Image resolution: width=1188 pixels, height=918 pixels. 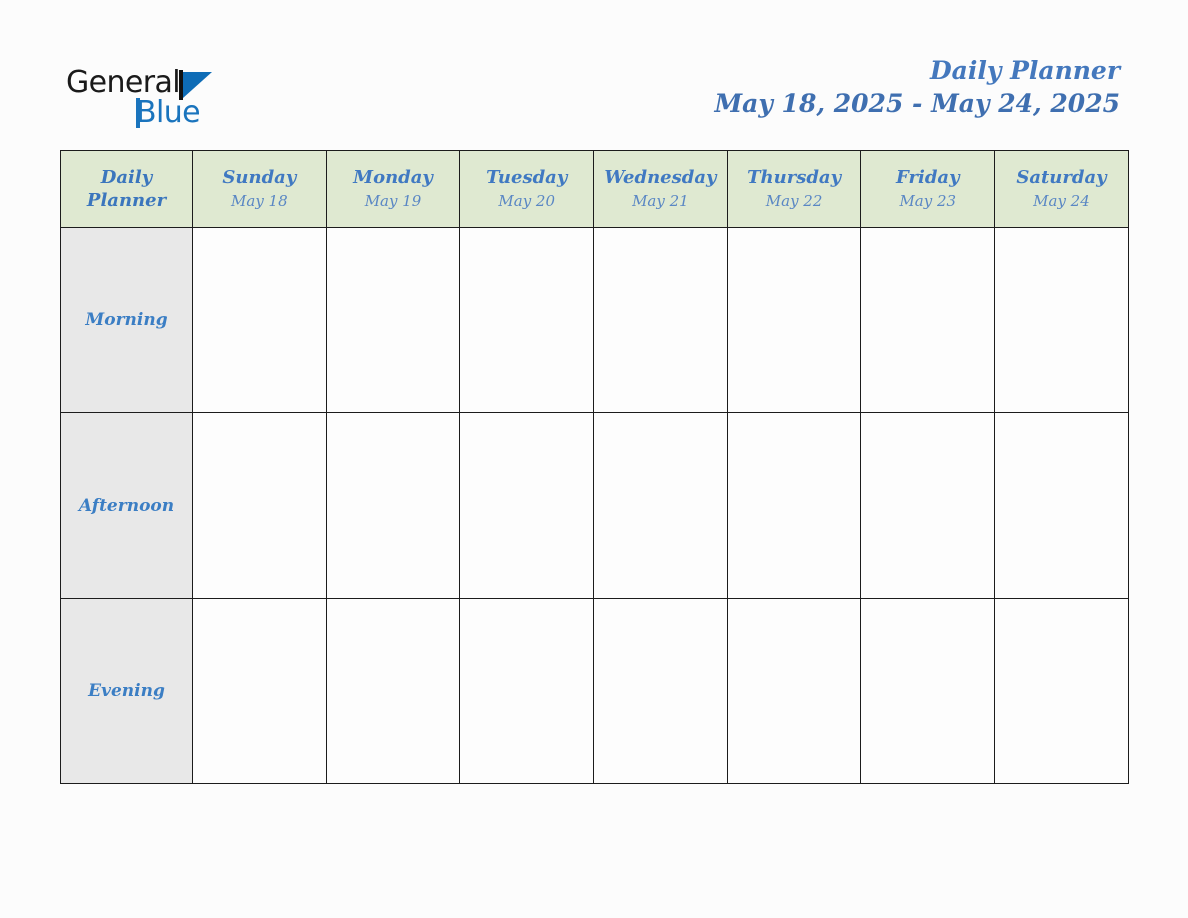 What do you see at coordinates (794, 320) in the screenshot?
I see `cell-morning-thursday` at bounding box center [794, 320].